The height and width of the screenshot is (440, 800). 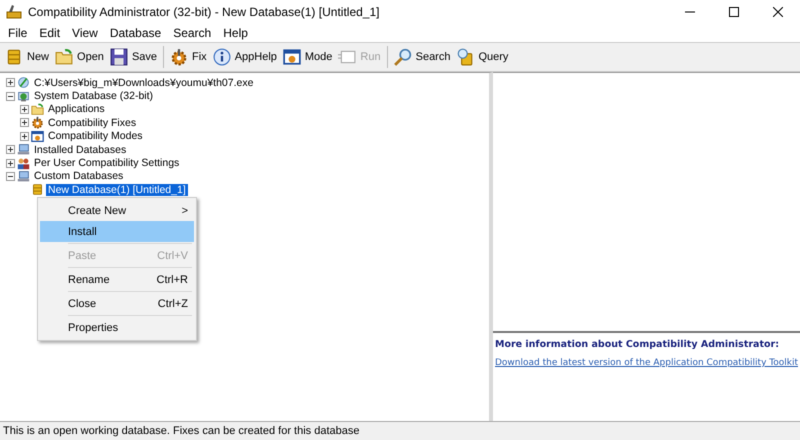 What do you see at coordinates (221, 57) in the screenshot?
I see `info-icon` at bounding box center [221, 57].